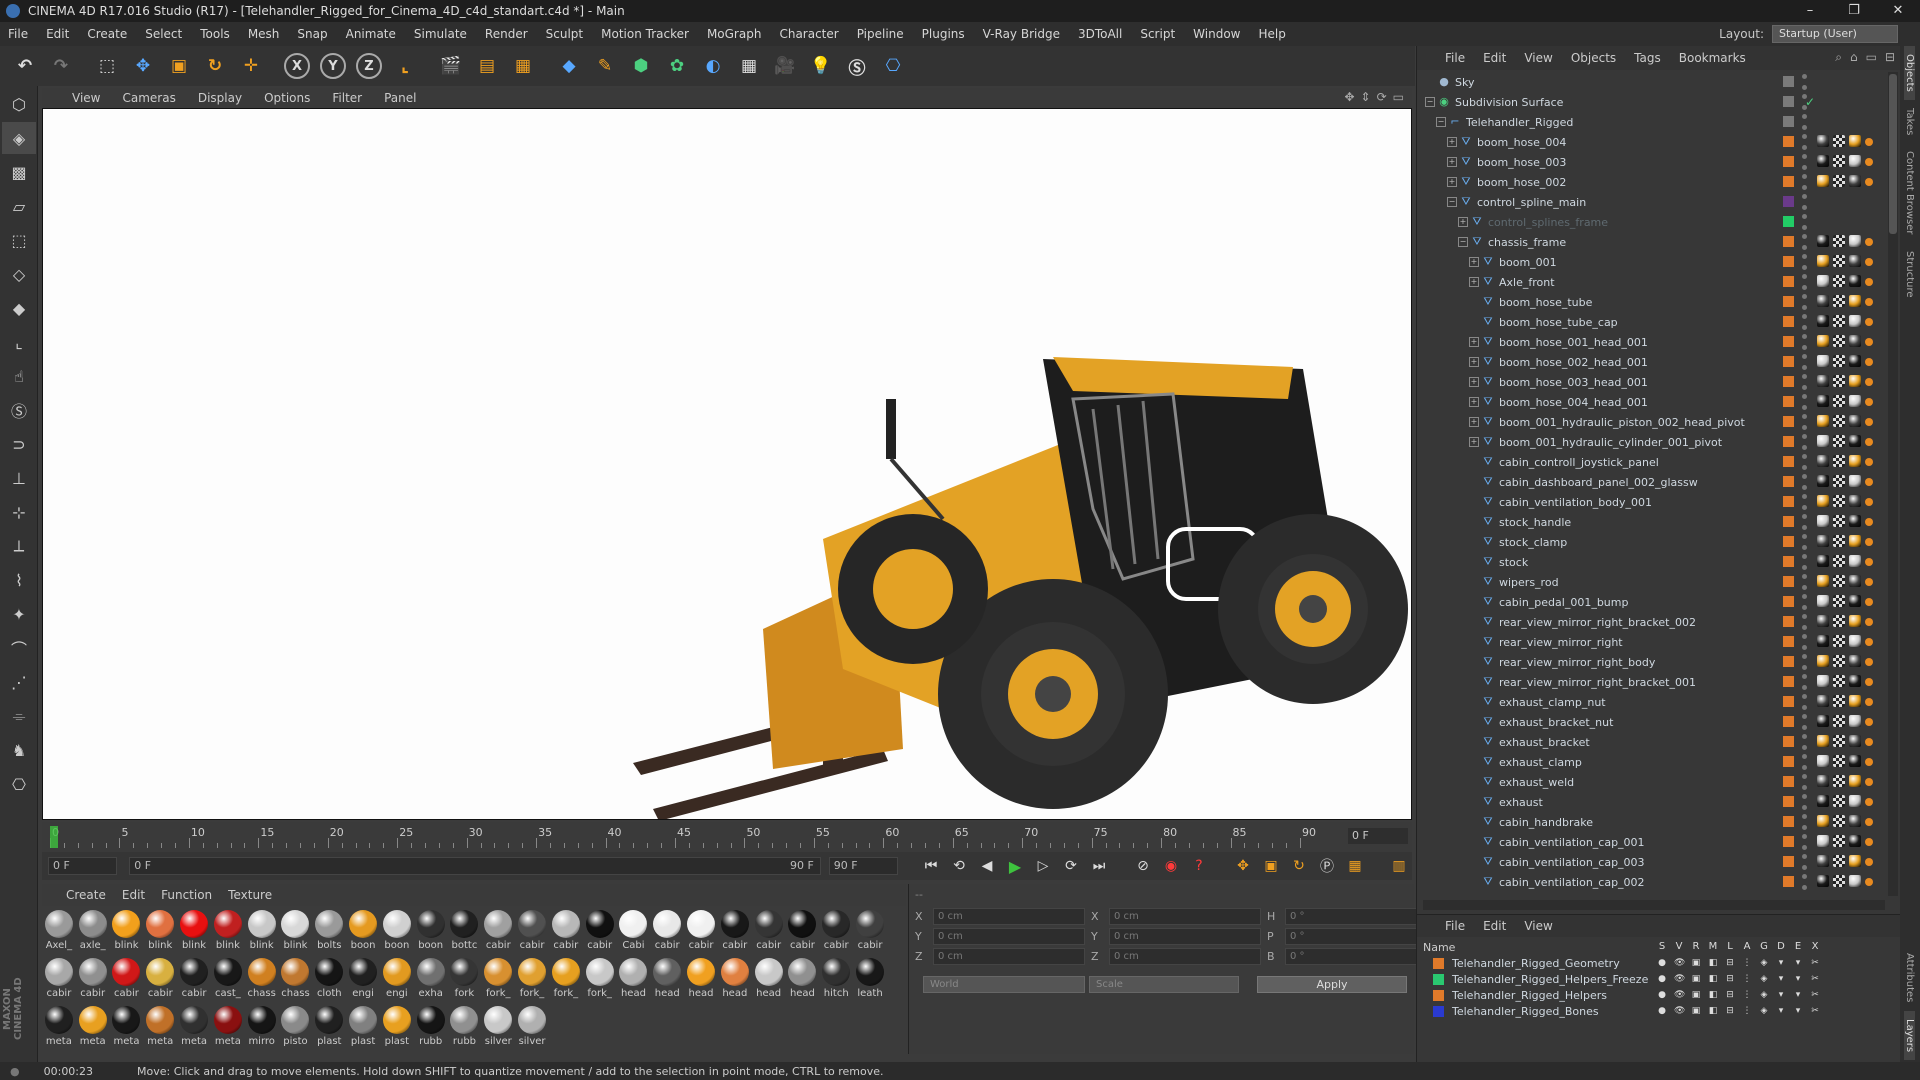 The height and width of the screenshot is (1080, 1920). I want to click on layer-menu-file: File, so click(1455, 926).